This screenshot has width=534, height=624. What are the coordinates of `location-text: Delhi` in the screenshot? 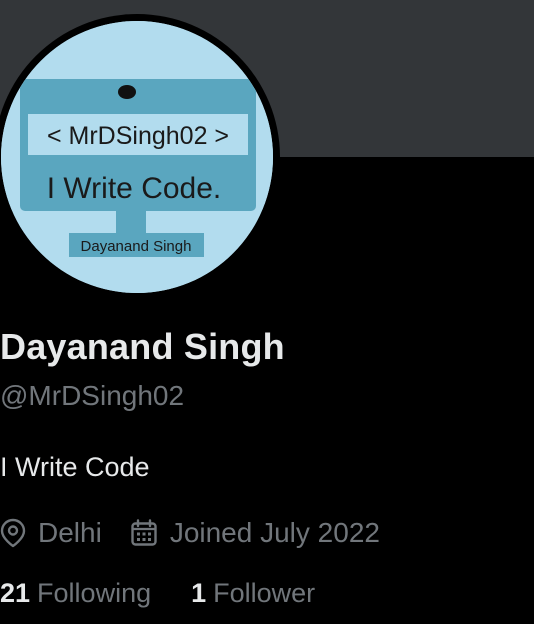 It's located at (70, 532).